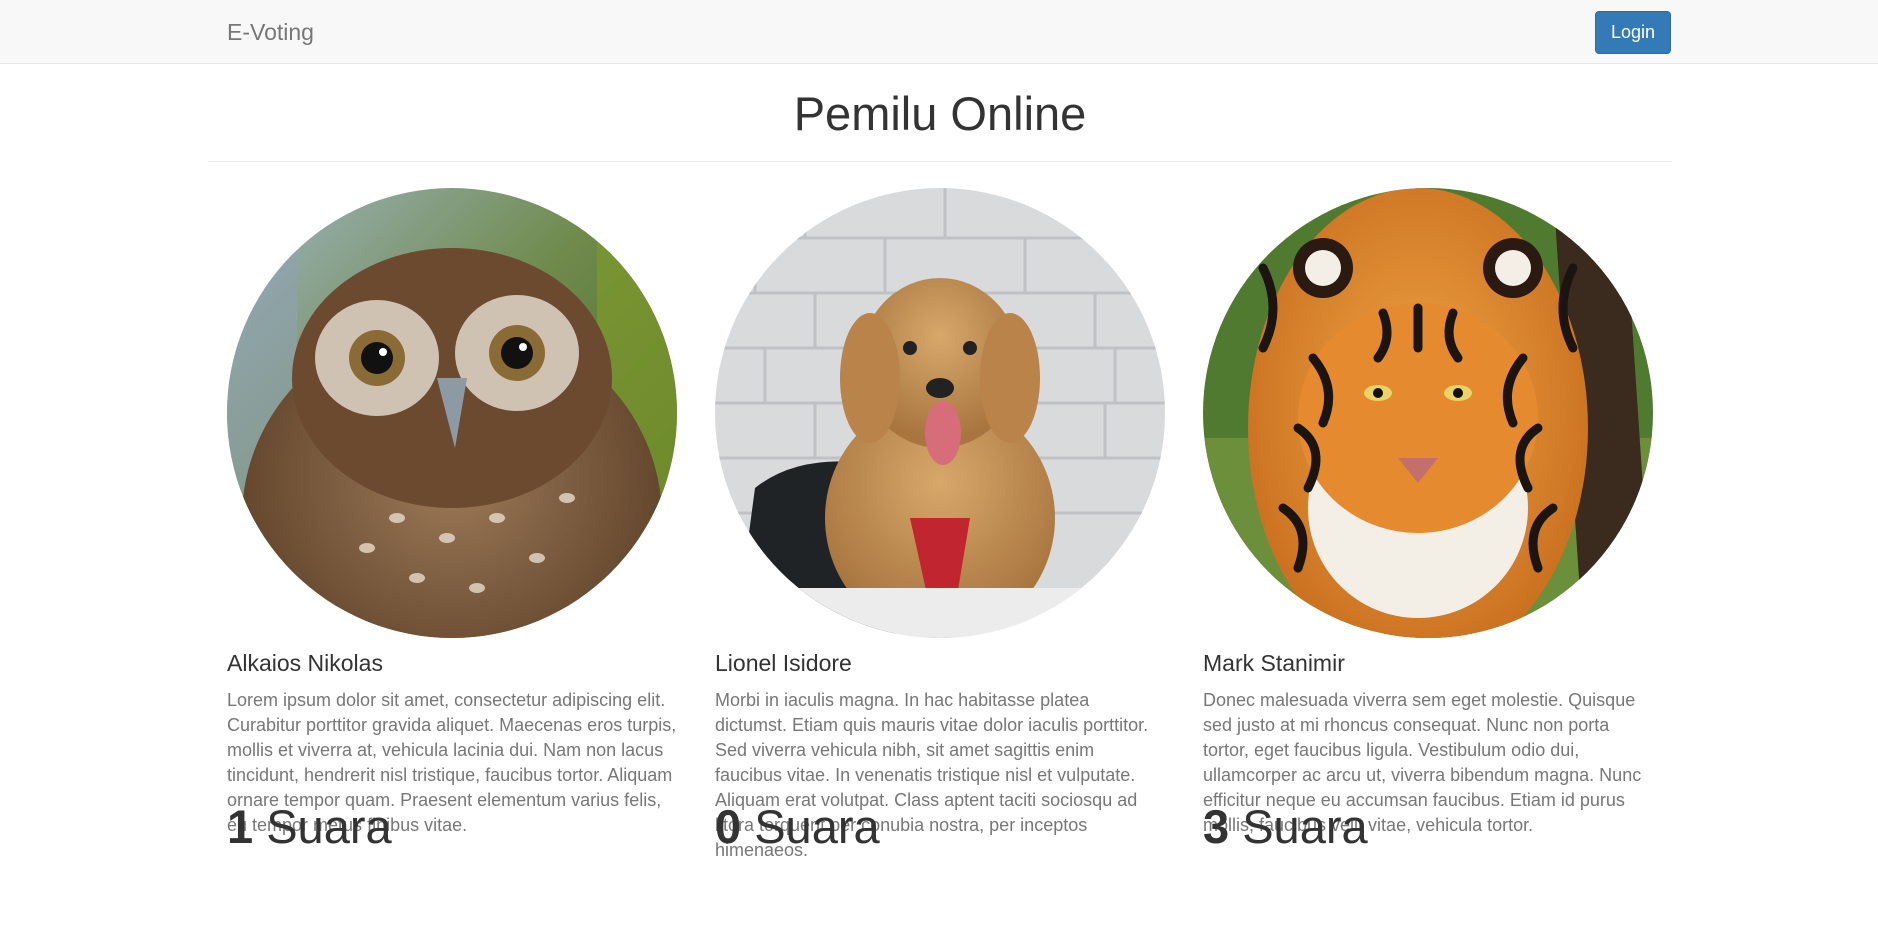 The height and width of the screenshot is (938, 1878). What do you see at coordinates (940, 113) in the screenshot?
I see `page-title: Pemilu Online` at bounding box center [940, 113].